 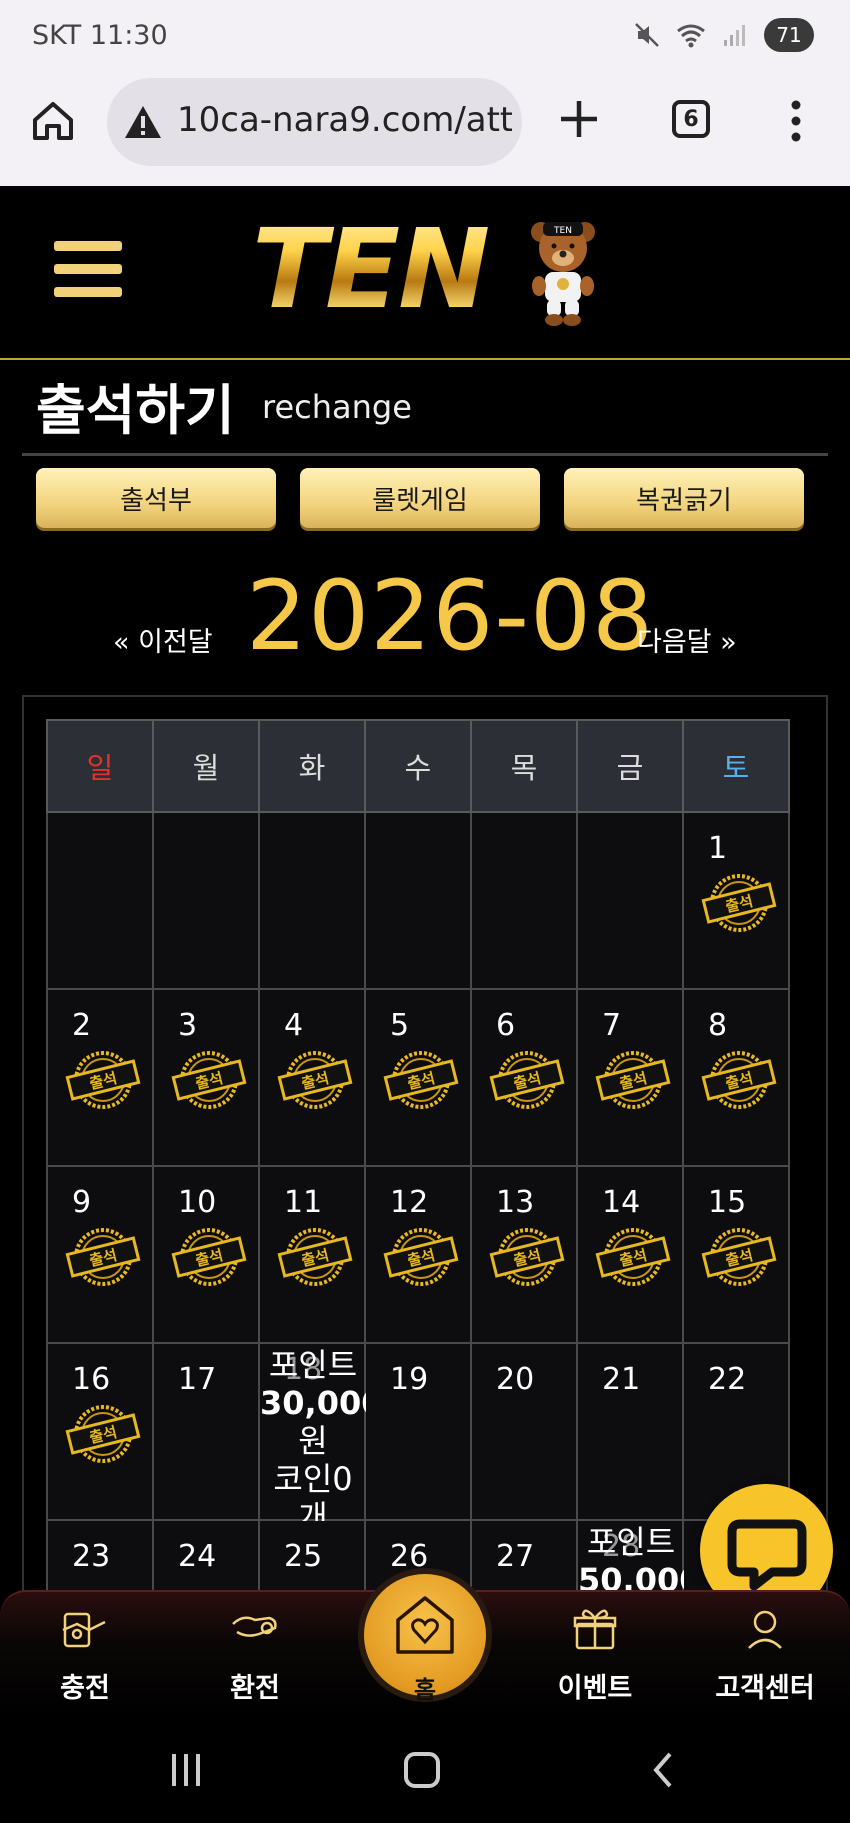 I want to click on page-title-section: 출석하기 rechange, so click(x=425, y=410).